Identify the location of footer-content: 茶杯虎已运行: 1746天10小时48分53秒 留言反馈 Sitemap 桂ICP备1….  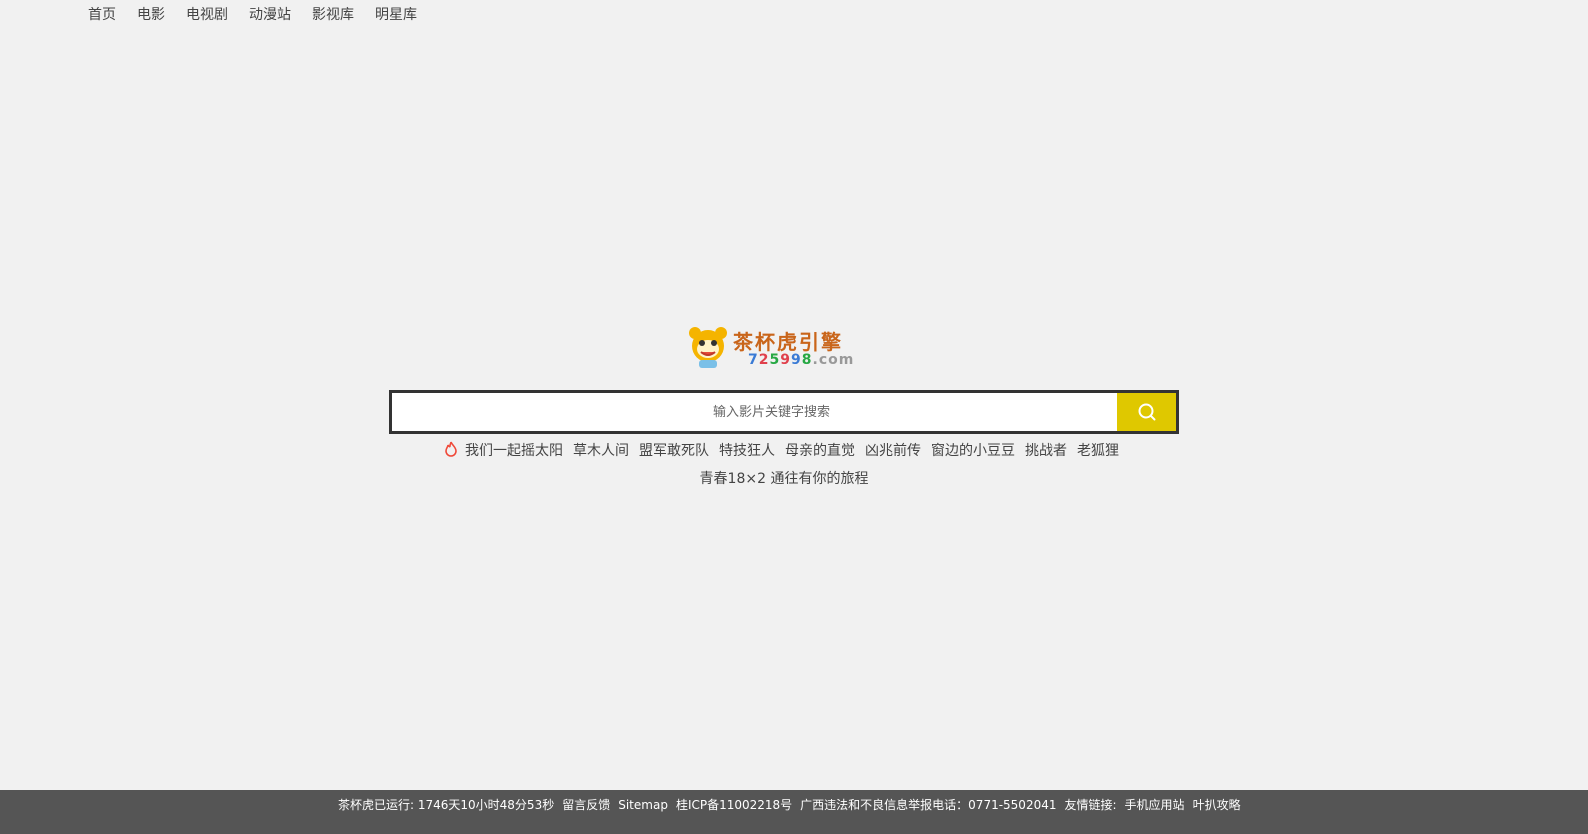
(793, 805).